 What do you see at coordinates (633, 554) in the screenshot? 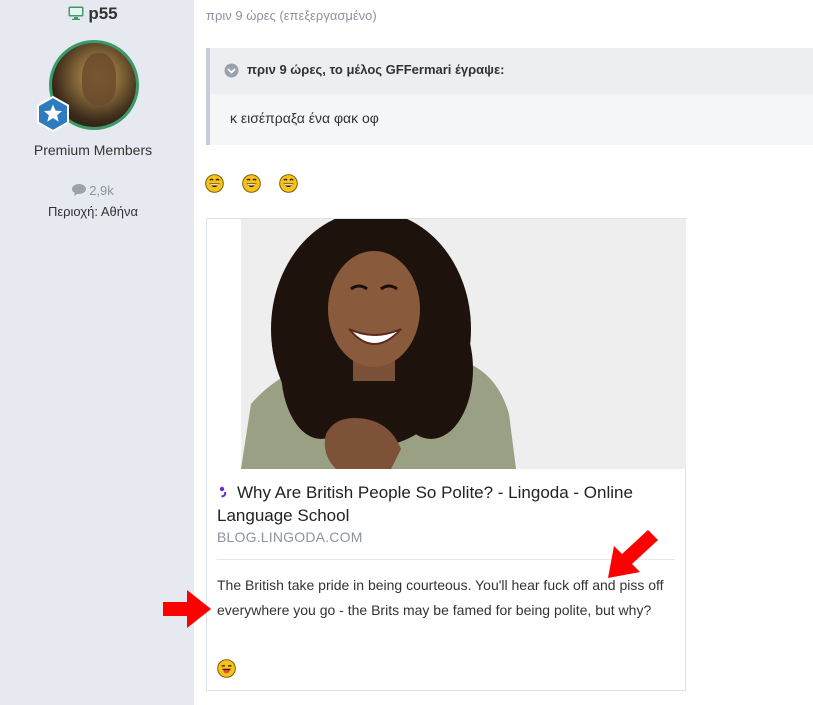
I see `red-arrow-down-left-icon` at bounding box center [633, 554].